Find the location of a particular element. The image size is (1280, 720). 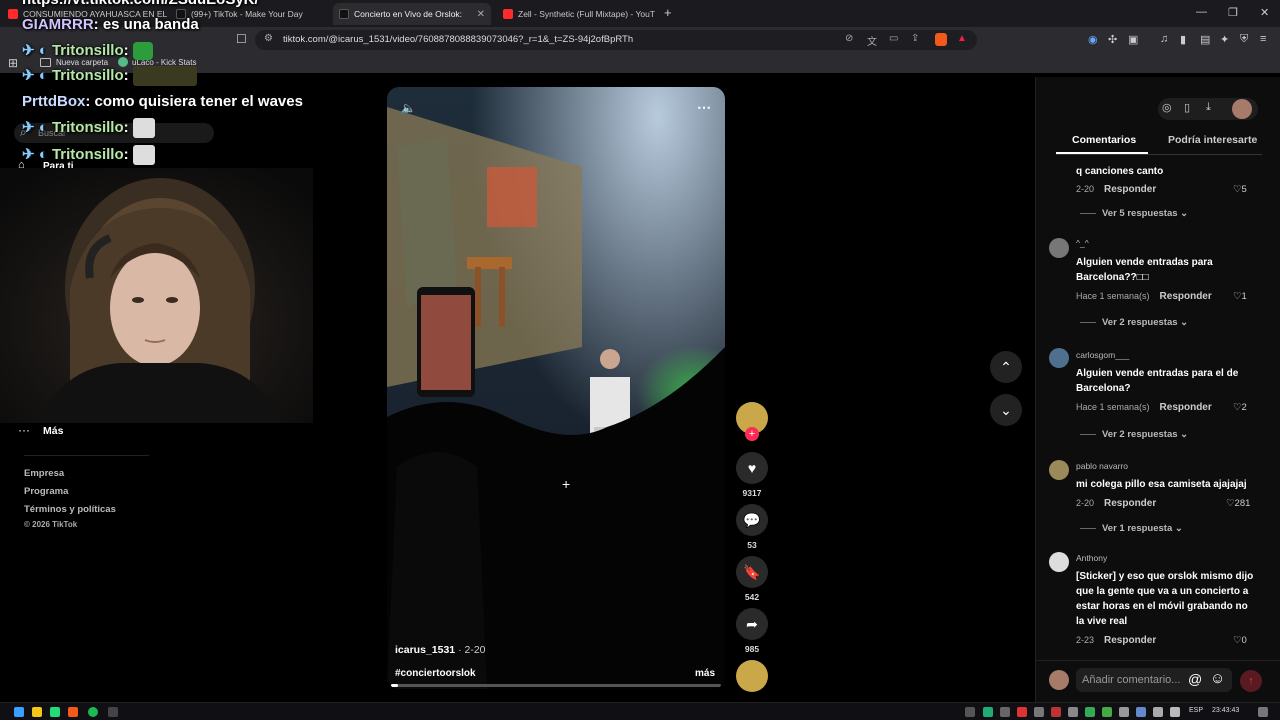

view-replies: Ver 5 respuestas ⌄ is located at coordinates (1134, 213).